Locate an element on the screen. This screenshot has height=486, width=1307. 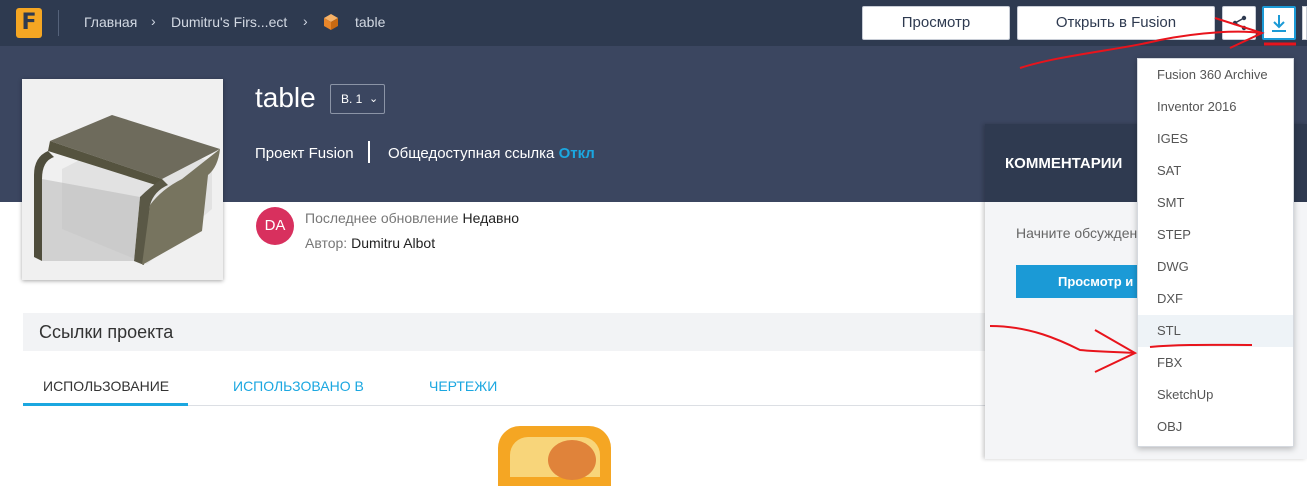
download-button is located at coordinates (1279, 23).